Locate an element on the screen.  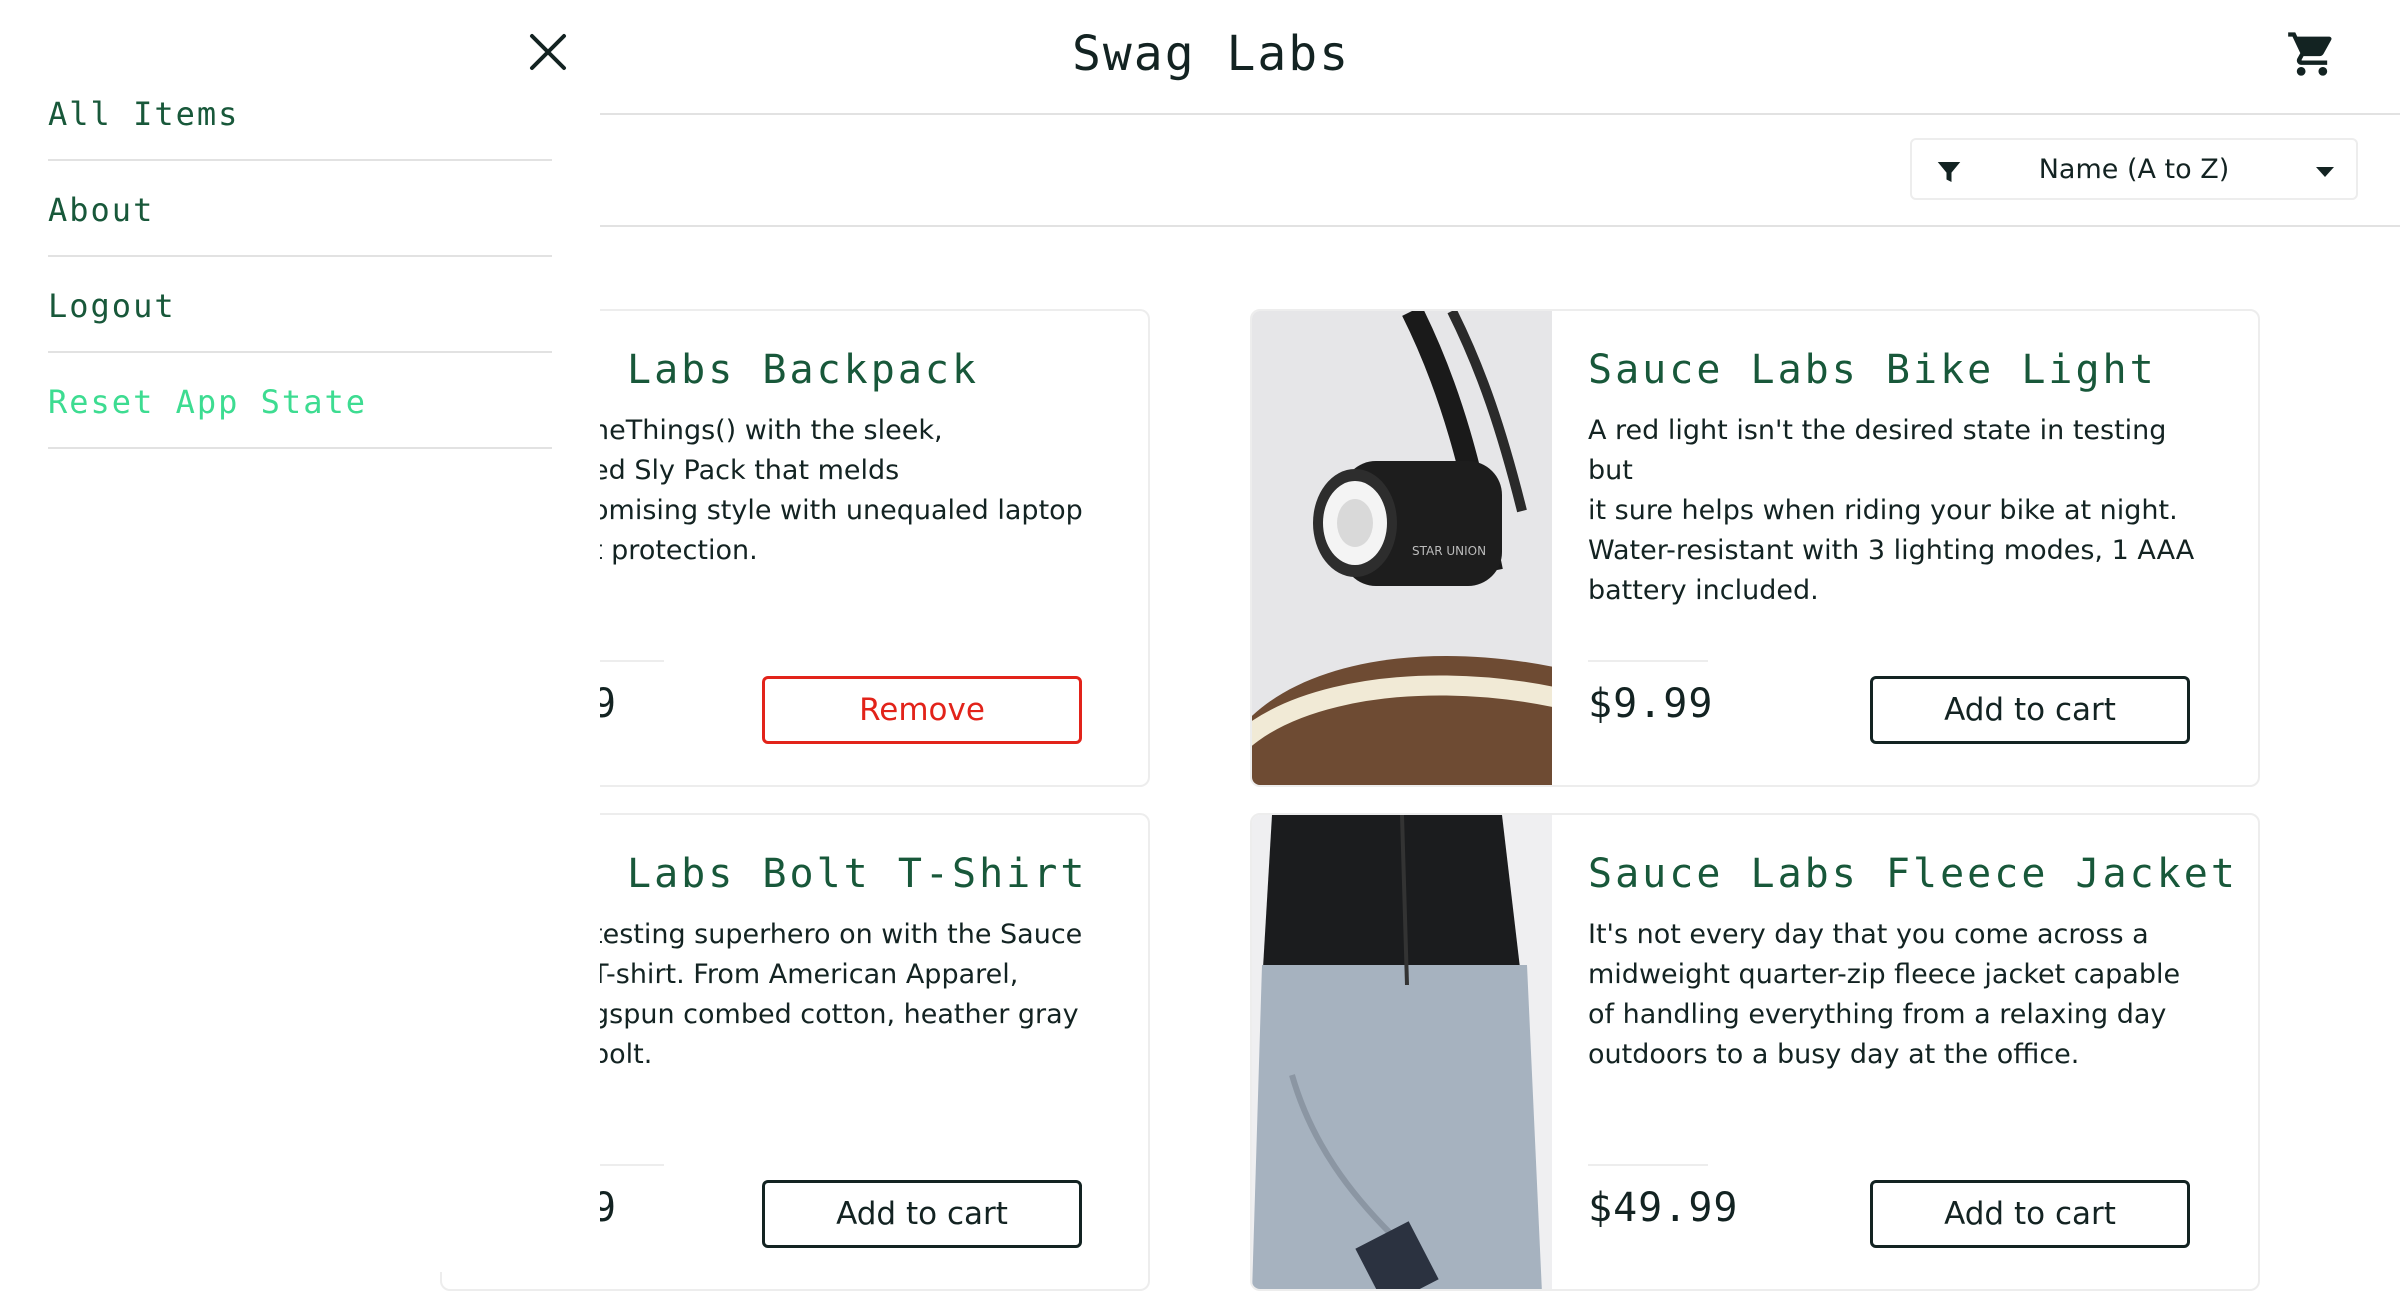
app-title: Swag Labs is located at coordinates (1211, 54).